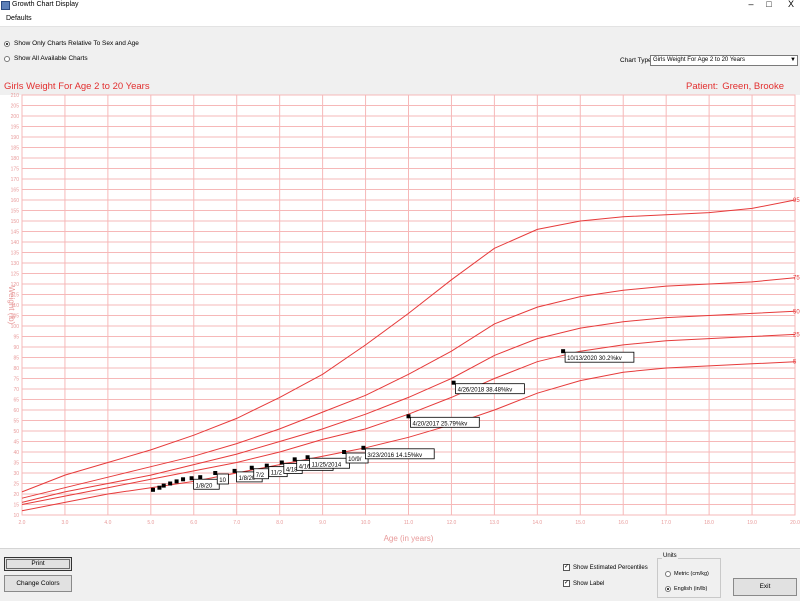 Image resolution: width=800 pixels, height=601 pixels. I want to click on y-tick-label: 60, so click(16, 411).